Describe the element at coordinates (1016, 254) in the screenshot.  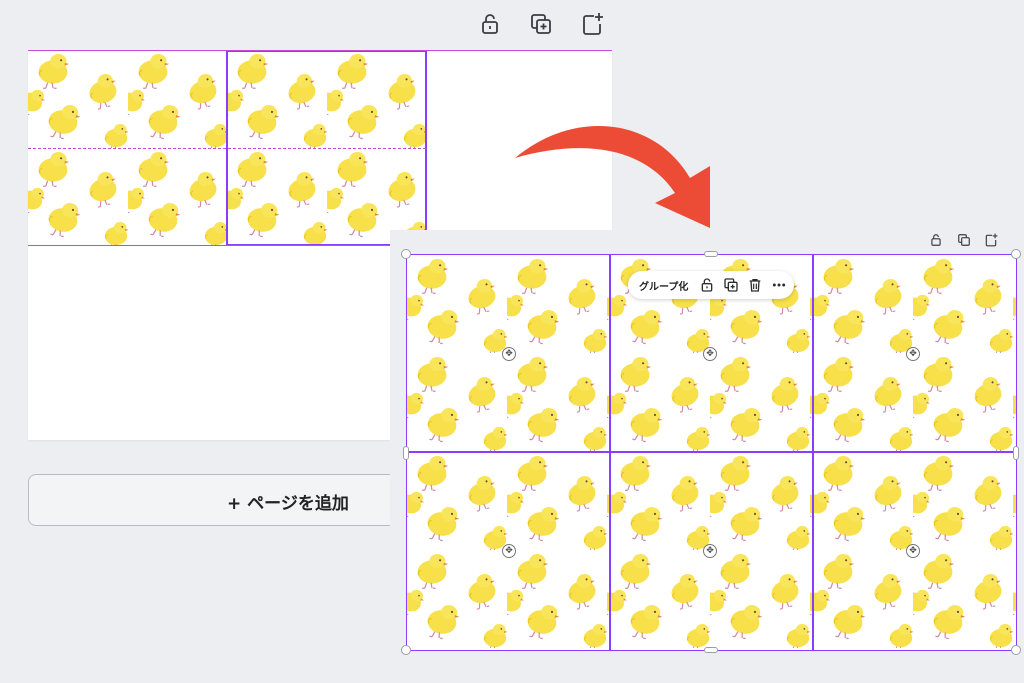
I see `resize-handle-top-right` at that location.